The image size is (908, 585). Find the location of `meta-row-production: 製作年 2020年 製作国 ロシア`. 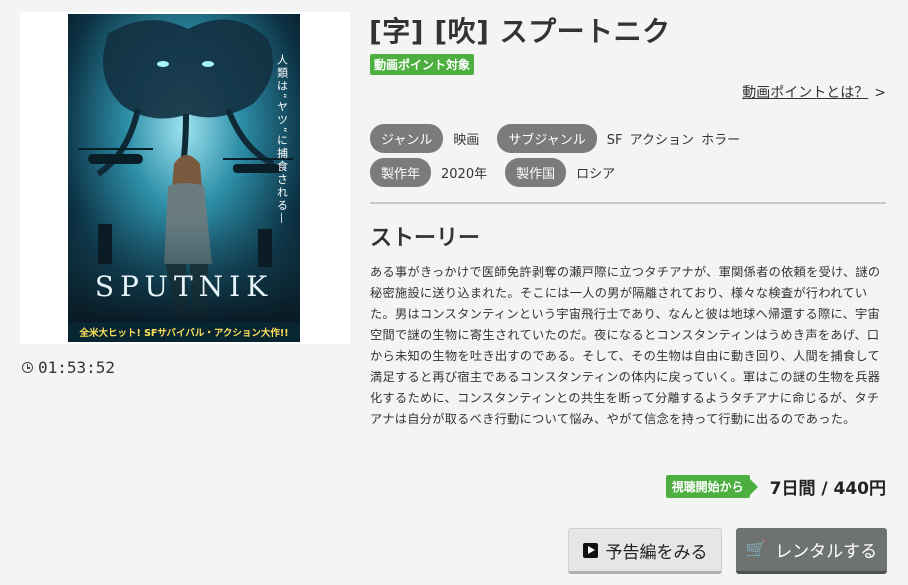

meta-row-production: 製作年 2020年 製作国 ロシア is located at coordinates (501, 172).